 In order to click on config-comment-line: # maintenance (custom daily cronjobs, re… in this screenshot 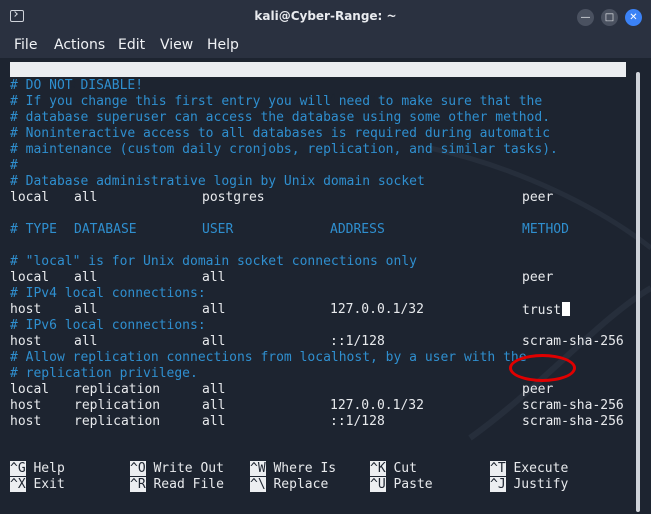, I will do `click(284, 149)`.